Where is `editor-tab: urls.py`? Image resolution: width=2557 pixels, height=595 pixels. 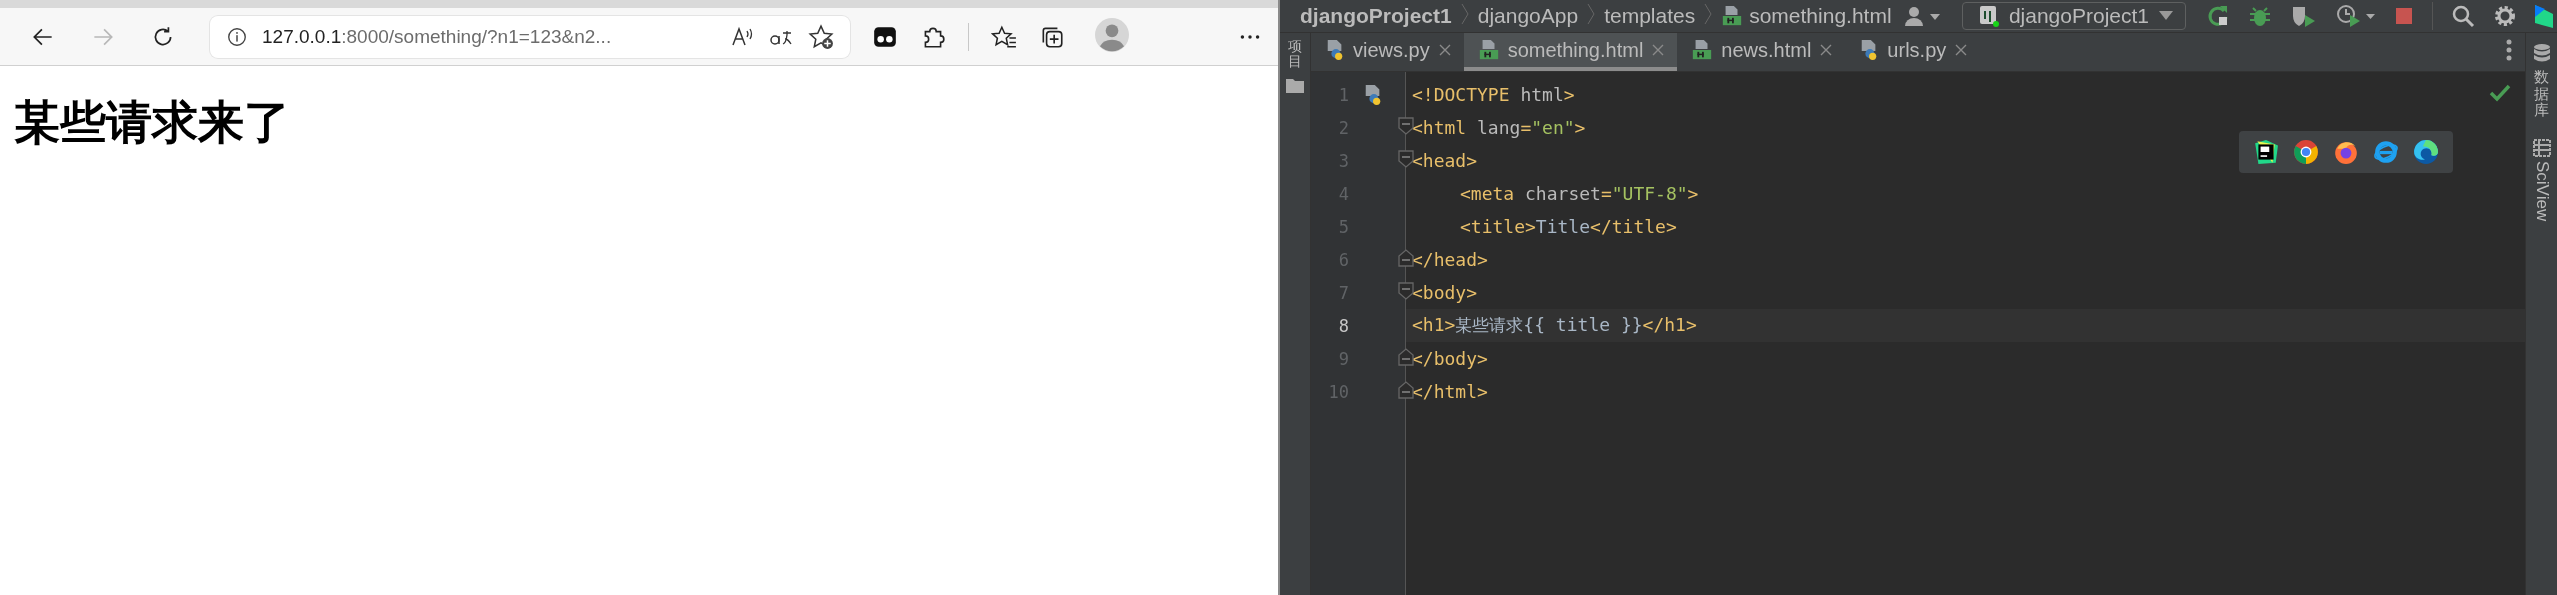 editor-tab: urls.py is located at coordinates (1913, 52).